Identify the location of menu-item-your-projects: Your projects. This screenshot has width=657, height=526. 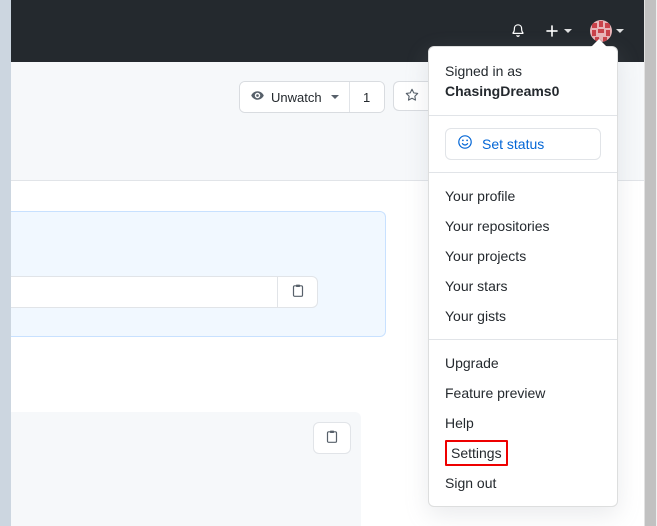
(523, 256).